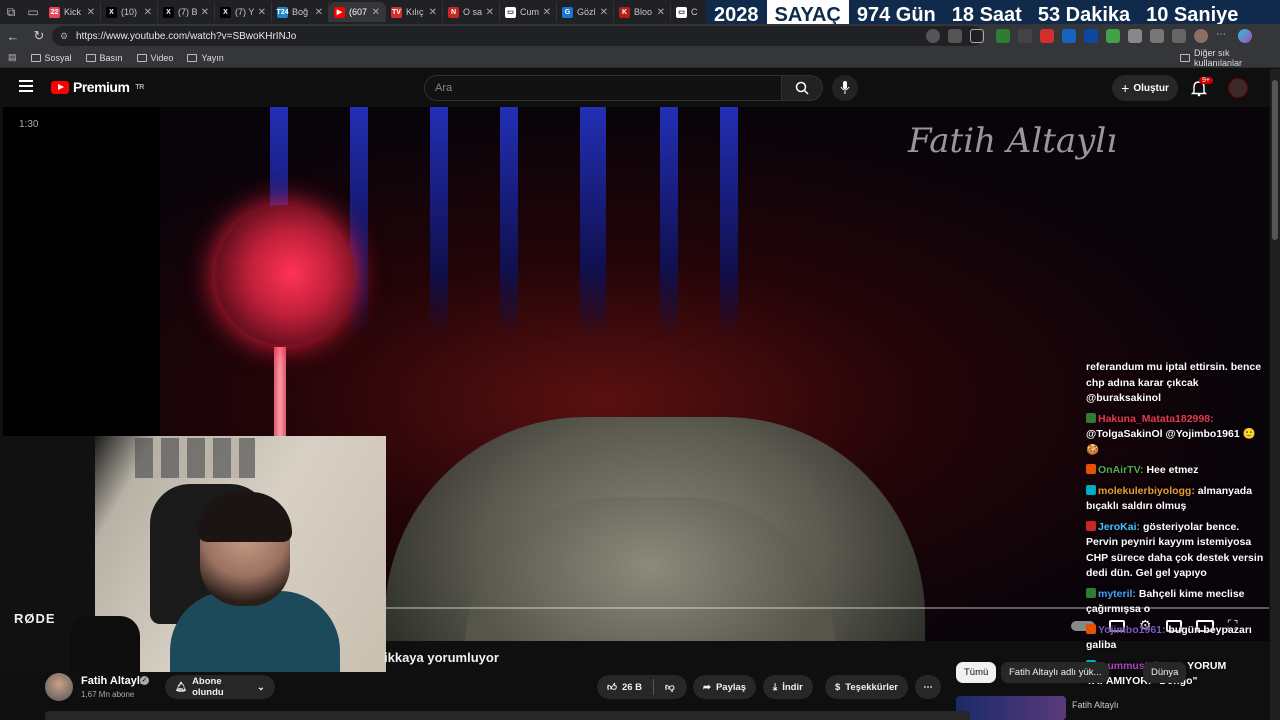 Image resolution: width=1280 pixels, height=720 pixels. What do you see at coordinates (1179, 36) in the screenshot?
I see `collections-icon` at bounding box center [1179, 36].